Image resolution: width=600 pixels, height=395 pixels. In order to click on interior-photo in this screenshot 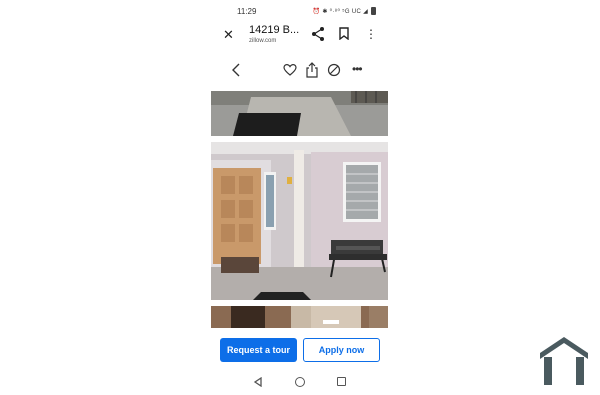, I will do `click(299, 317)`.